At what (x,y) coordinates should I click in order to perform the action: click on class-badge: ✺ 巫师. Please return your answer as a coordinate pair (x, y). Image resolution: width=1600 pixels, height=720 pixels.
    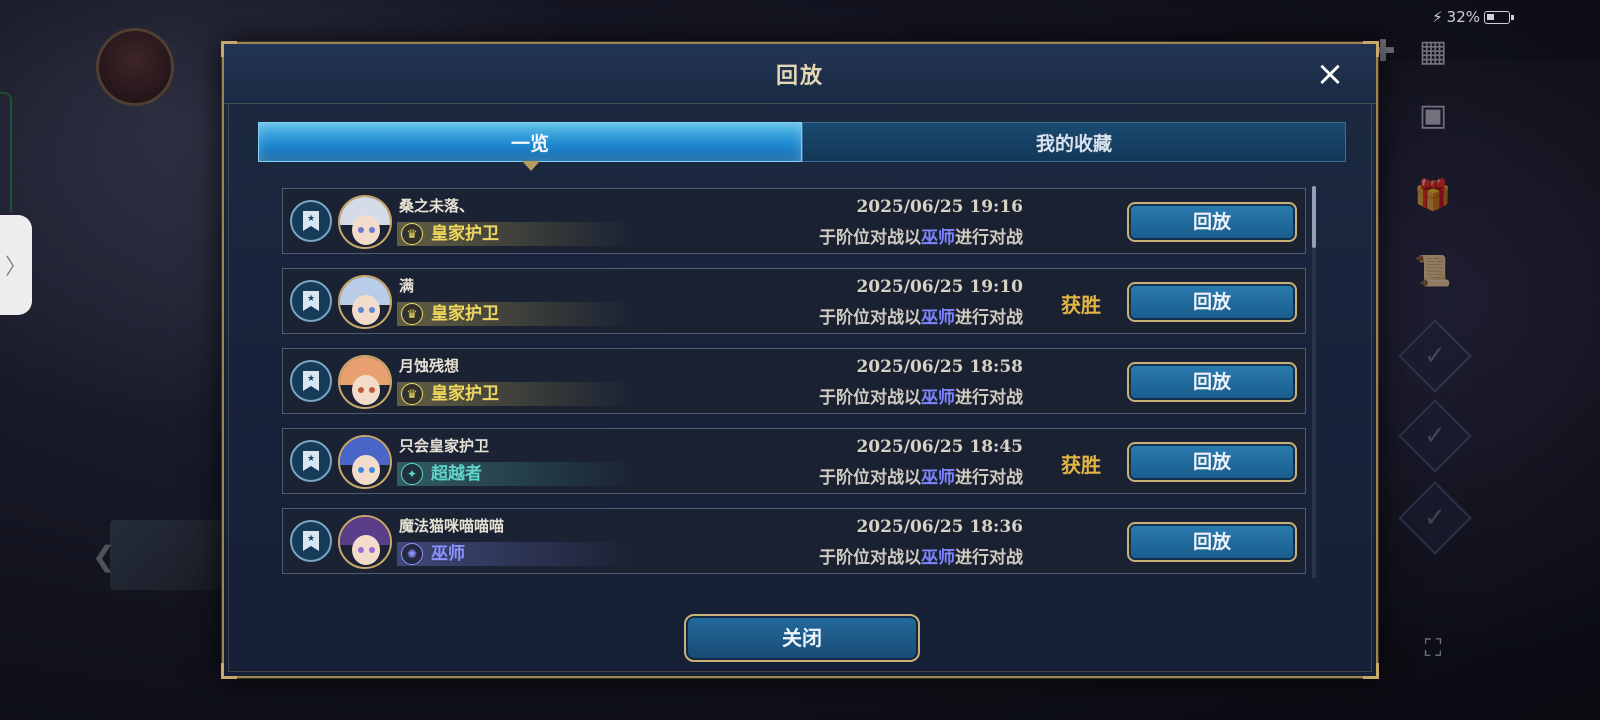
    Looking at the image, I should click on (517, 554).